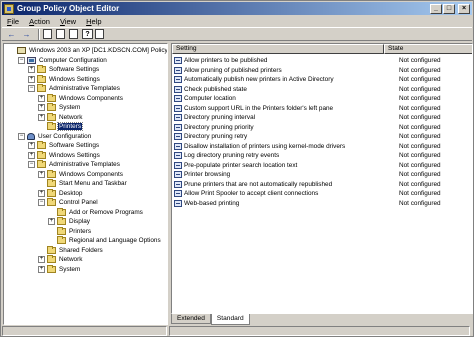 The width and height of the screenshot is (474, 337). What do you see at coordinates (322, 175) in the screenshot?
I see `setting-row: Printer browsing Not configured` at bounding box center [322, 175].